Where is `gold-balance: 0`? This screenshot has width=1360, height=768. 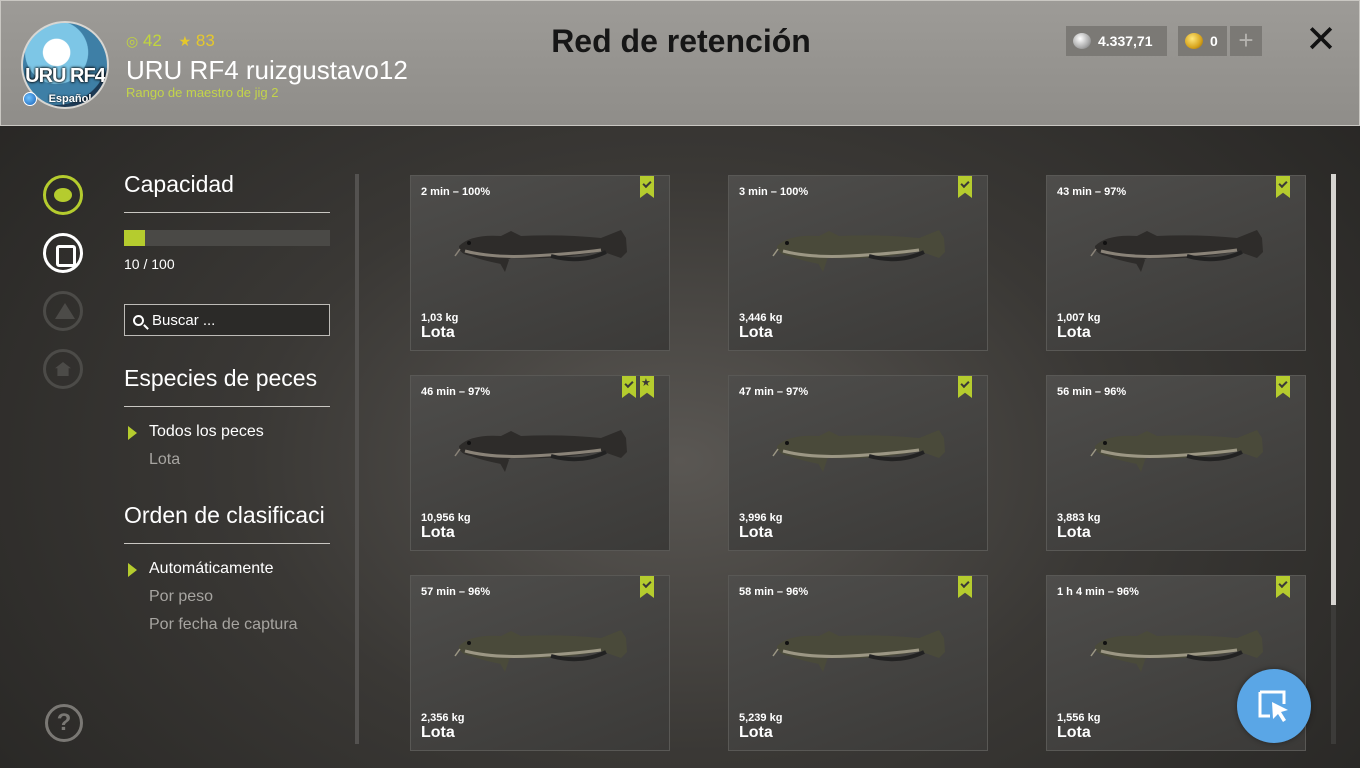 gold-balance: 0 is located at coordinates (1202, 41).